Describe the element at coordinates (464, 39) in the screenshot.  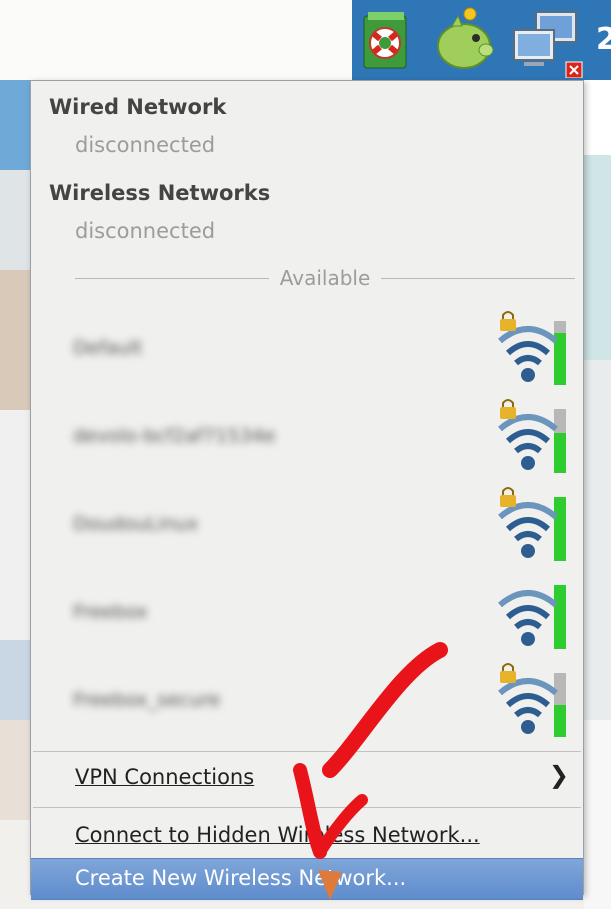
I see `piggy-bank-icon` at that location.